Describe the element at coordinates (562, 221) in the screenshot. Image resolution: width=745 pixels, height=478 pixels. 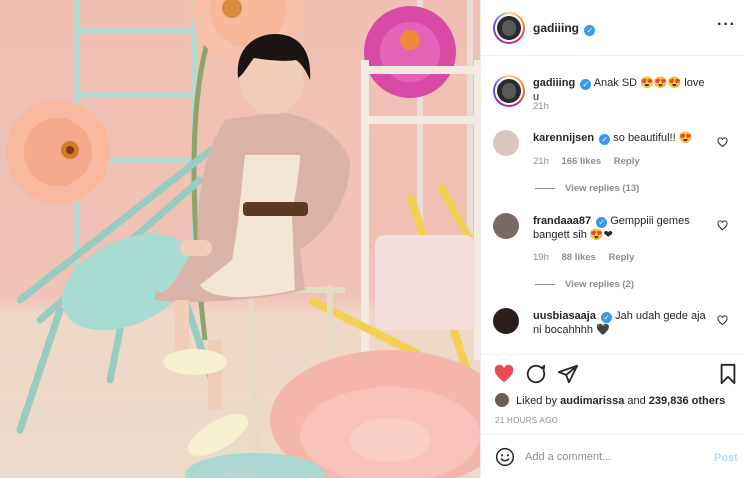
I see `comment-user: frandaaa87` at that location.